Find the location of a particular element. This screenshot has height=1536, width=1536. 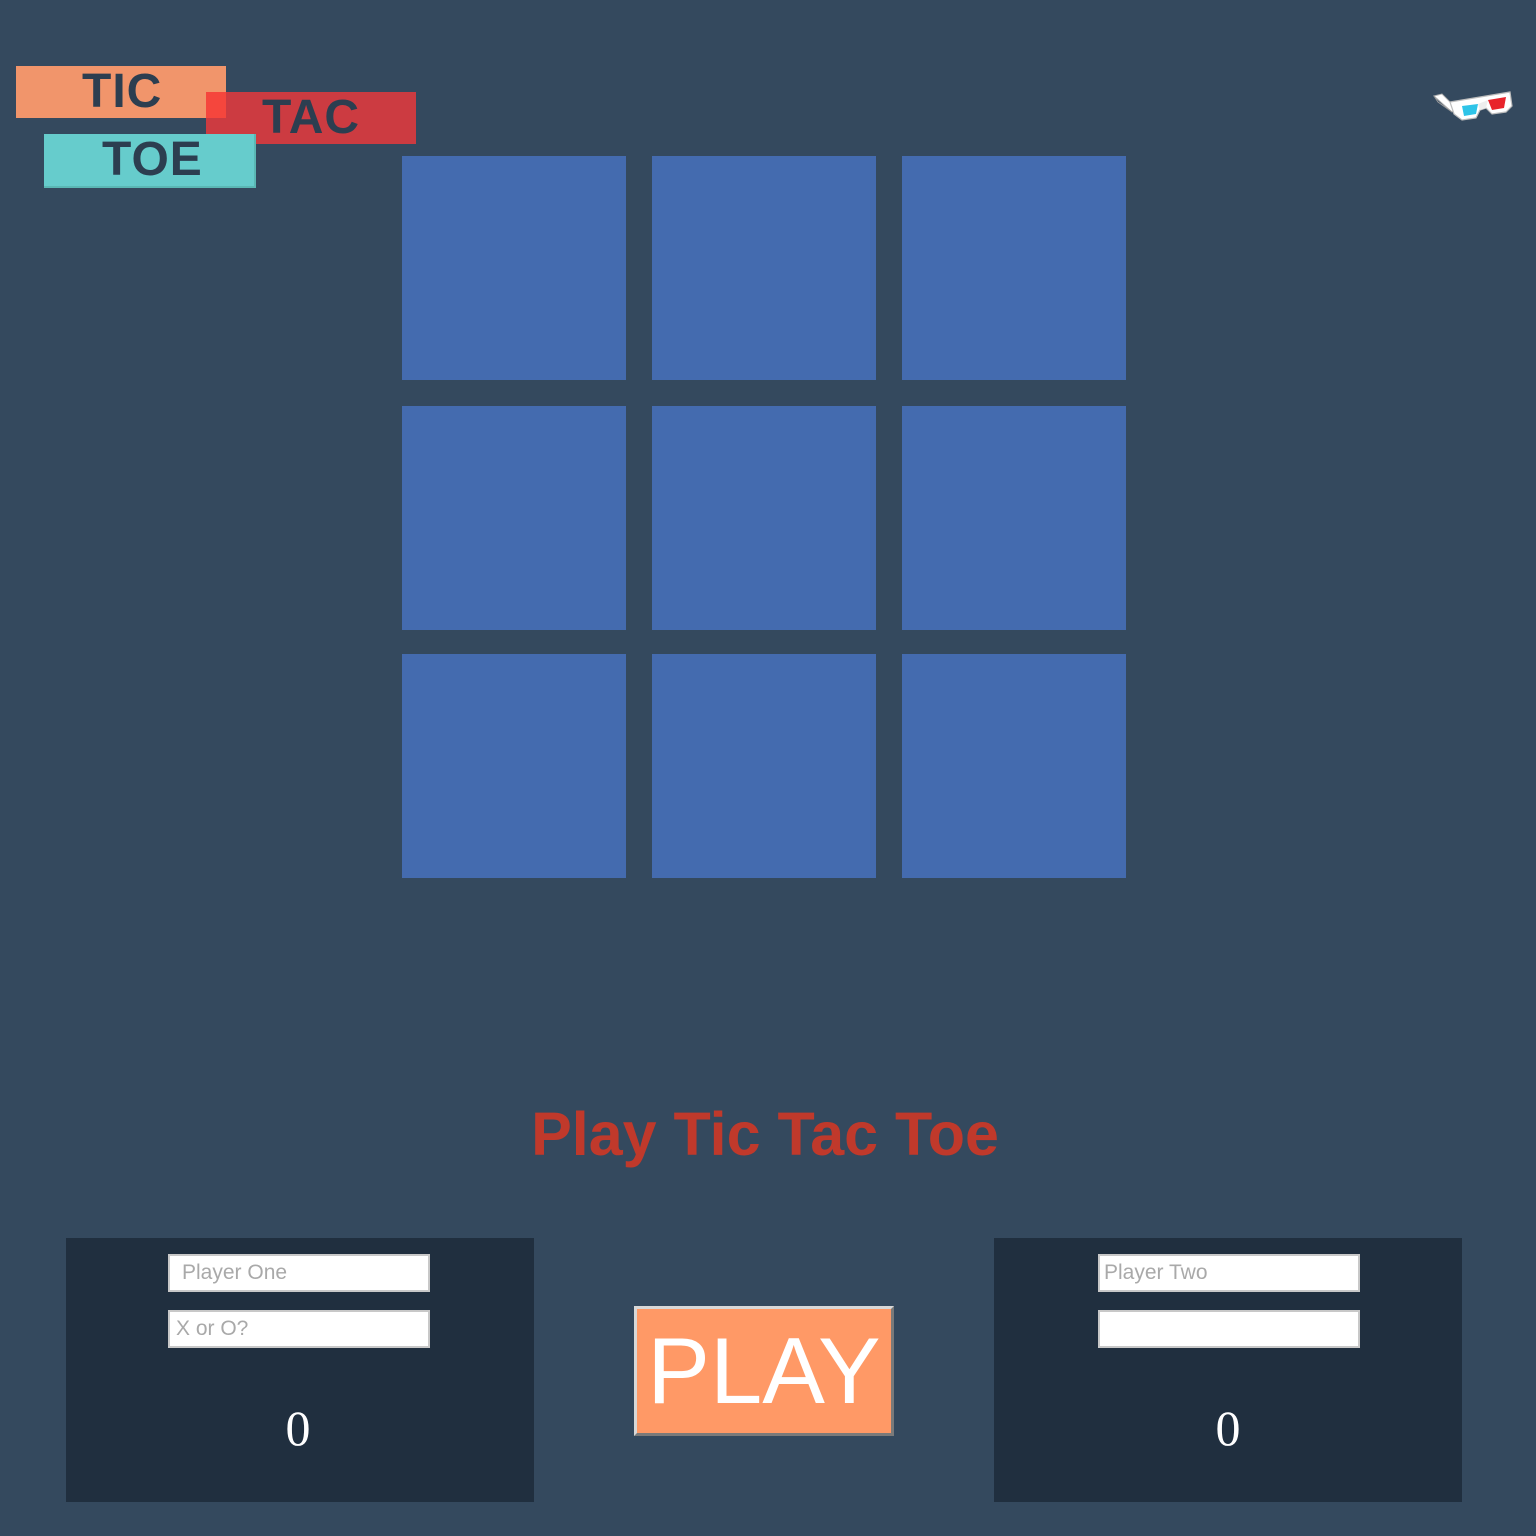

player-one-panel: 0 is located at coordinates (300, 1370).